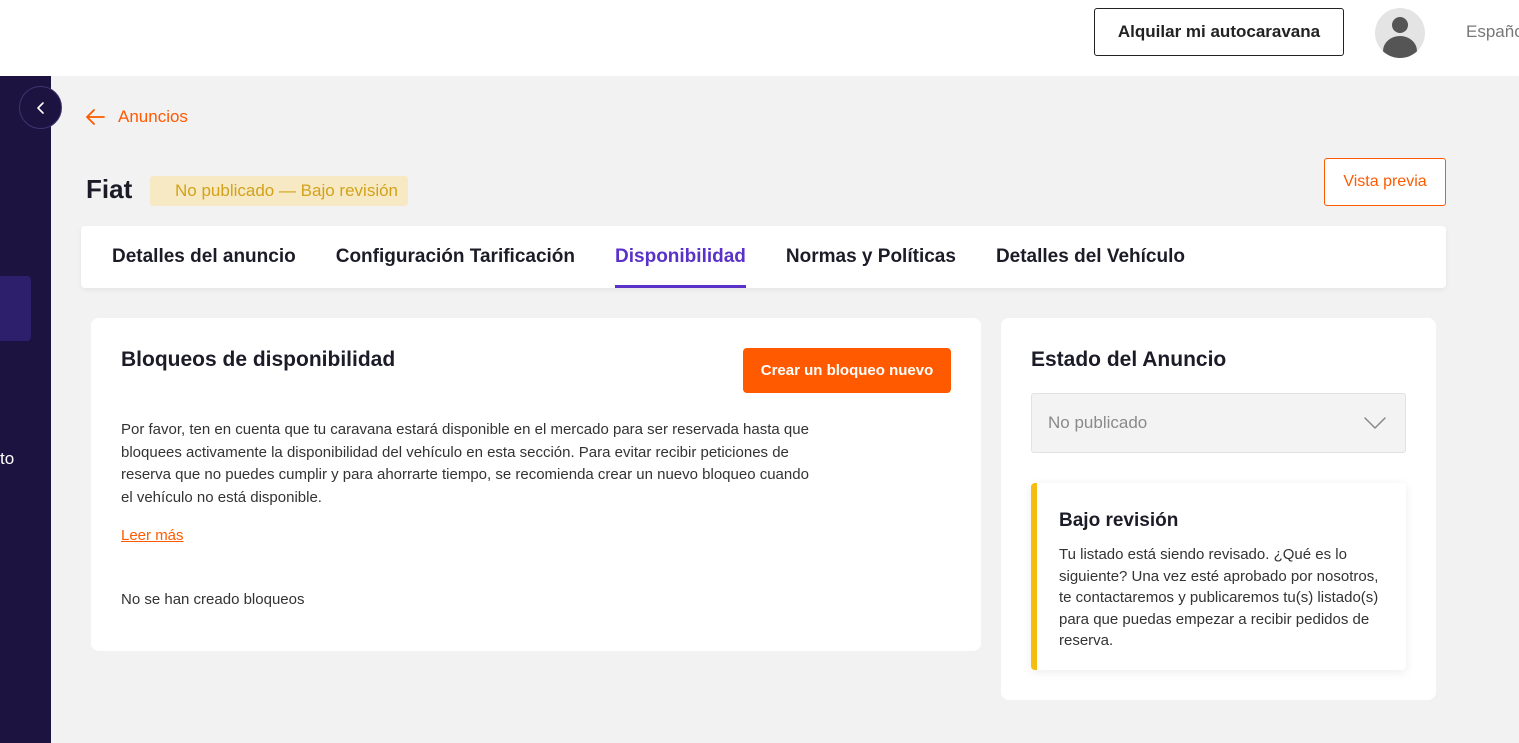 This screenshot has height=743, width=1519. Describe the element at coordinates (1129, 359) in the screenshot. I see `listing-status-title: Estado del Anuncio` at that location.